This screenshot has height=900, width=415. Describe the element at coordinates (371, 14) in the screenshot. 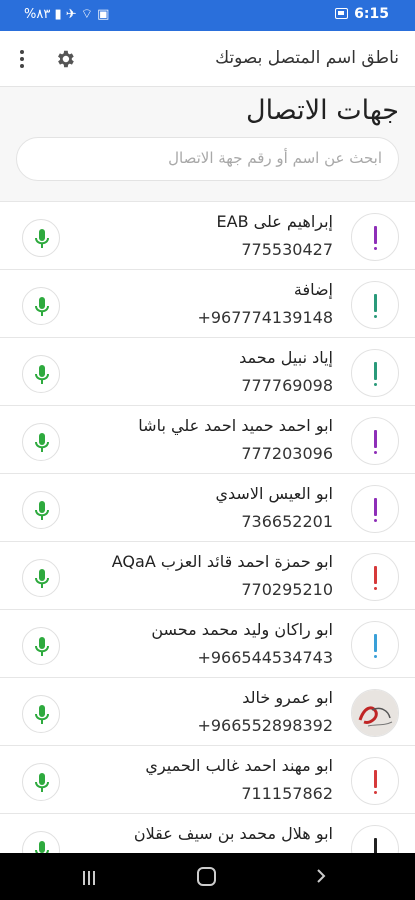

I see `status-time: 6:15` at that location.